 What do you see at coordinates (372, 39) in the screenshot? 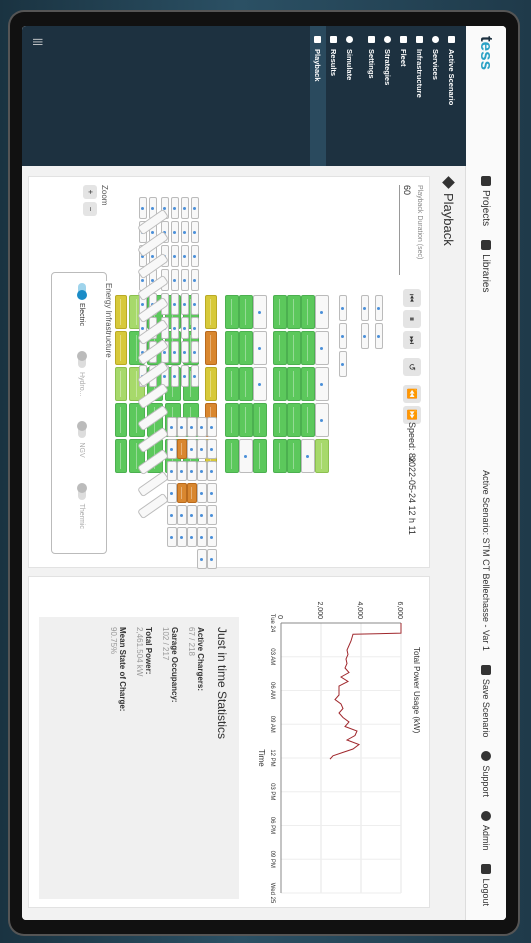
I see `settings-icon` at bounding box center [372, 39].